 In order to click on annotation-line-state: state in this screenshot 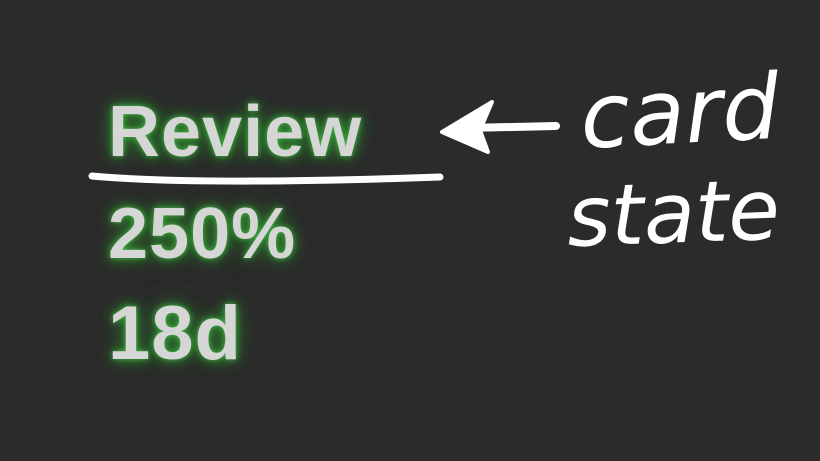, I will do `click(673, 213)`.